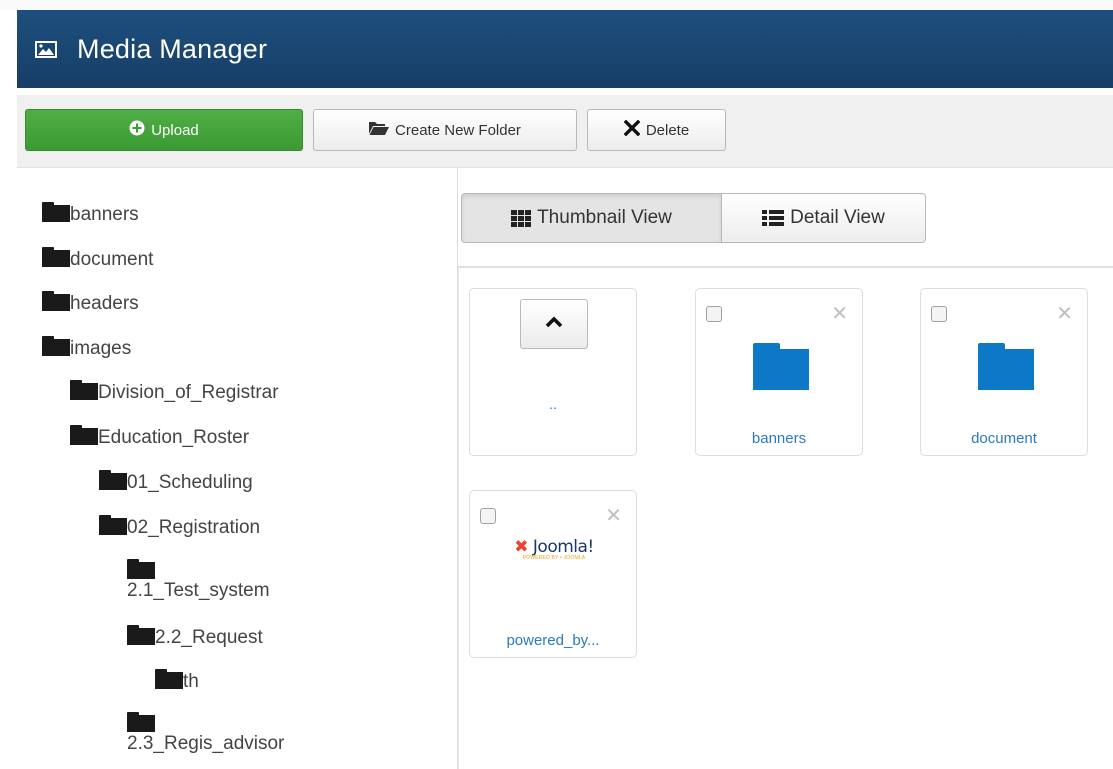 Image resolution: width=1113 pixels, height=769 pixels. Describe the element at coordinates (632, 129) in the screenshot. I see `x-icon` at that location.